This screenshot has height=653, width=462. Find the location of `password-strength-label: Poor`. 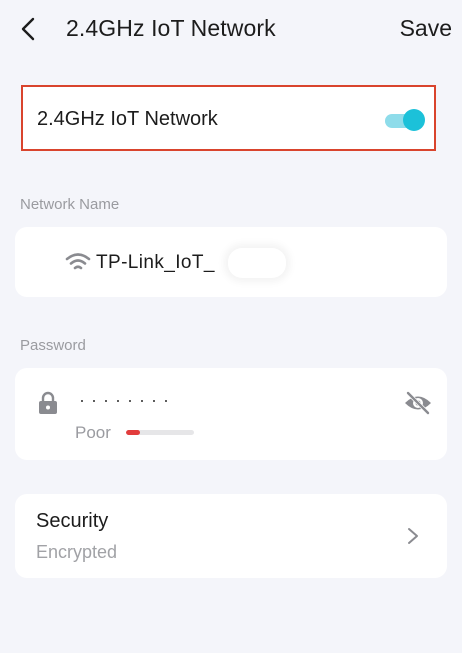

password-strength-label: Poor is located at coordinates (93, 432).